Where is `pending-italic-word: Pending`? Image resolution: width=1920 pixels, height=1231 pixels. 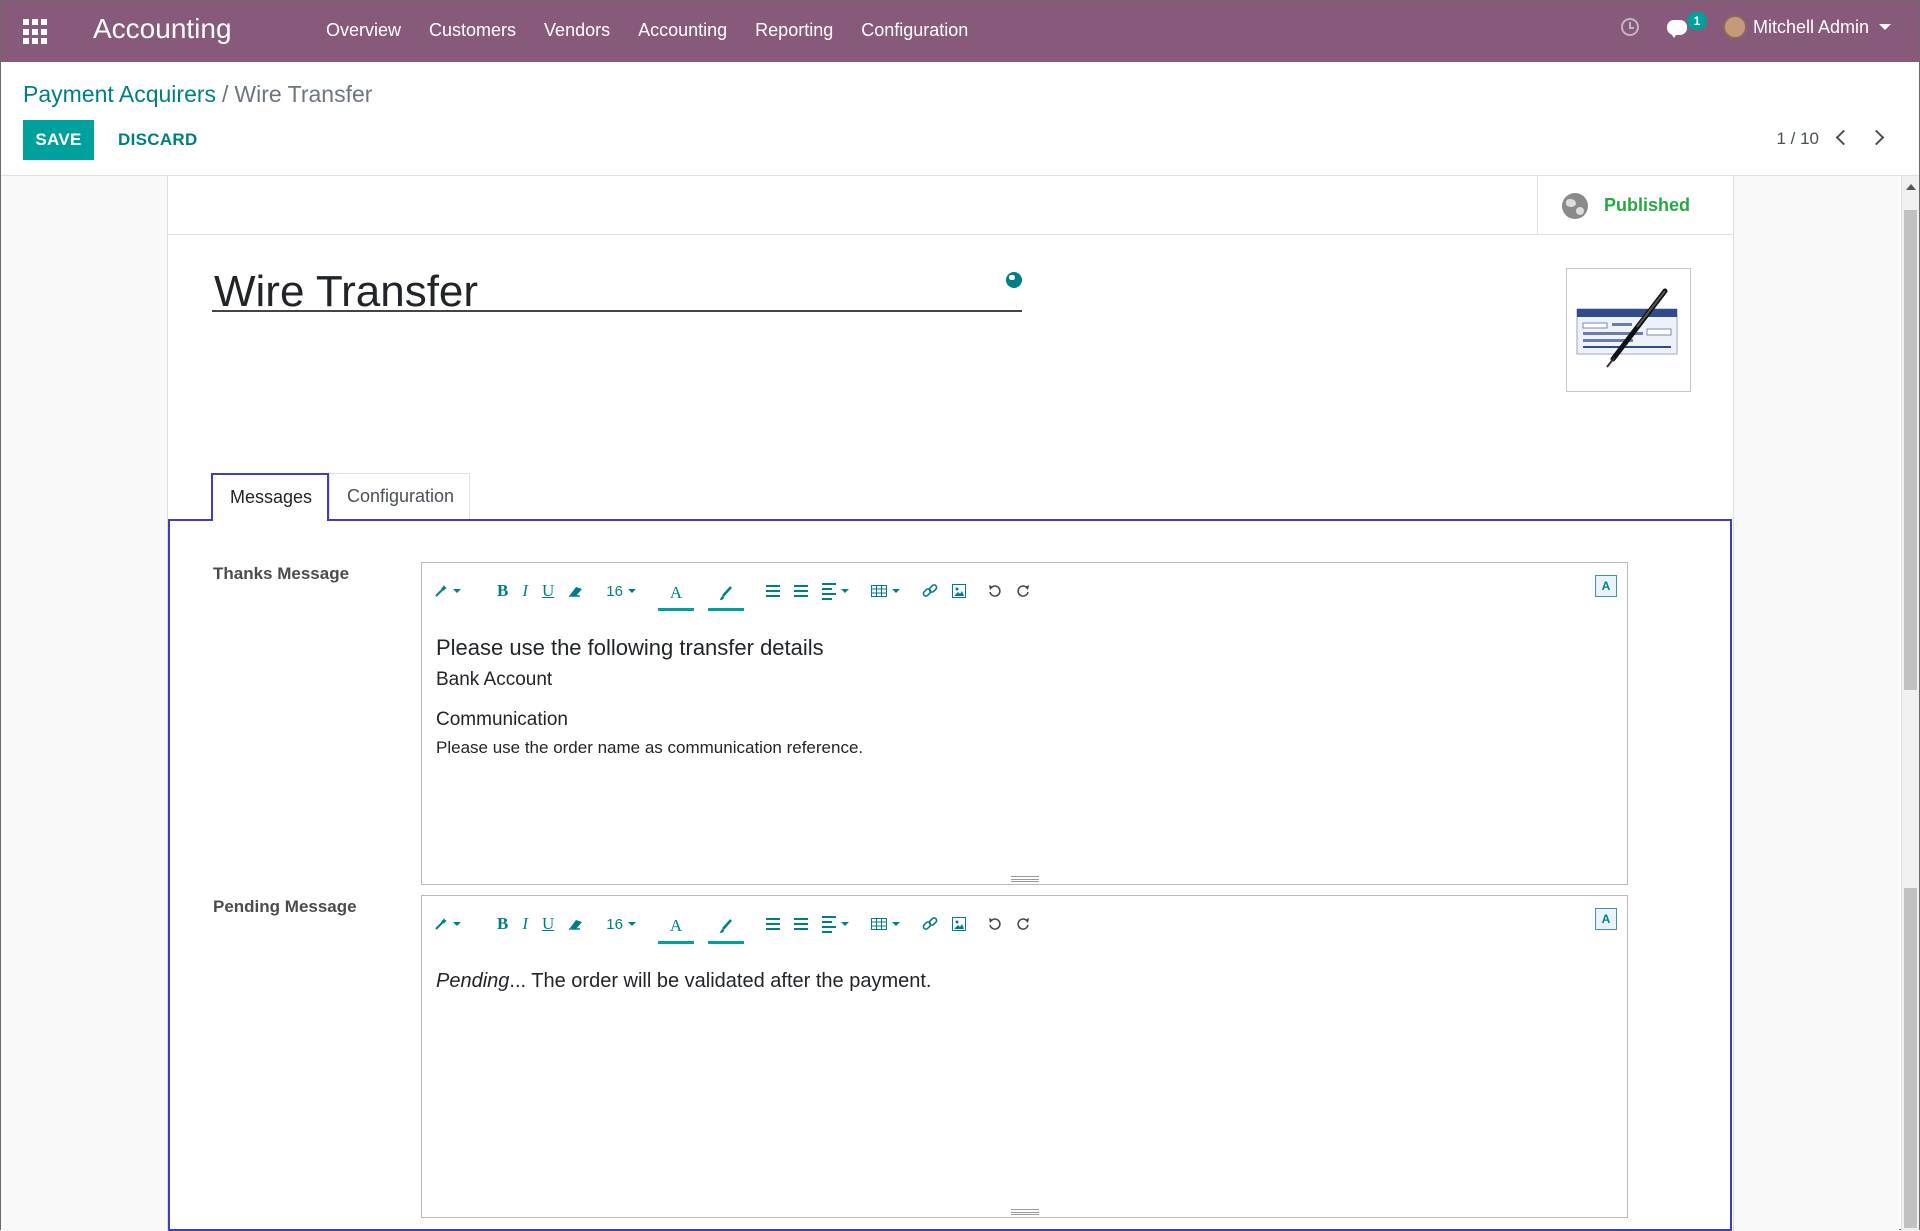 pending-italic-word: Pending is located at coordinates (473, 981).